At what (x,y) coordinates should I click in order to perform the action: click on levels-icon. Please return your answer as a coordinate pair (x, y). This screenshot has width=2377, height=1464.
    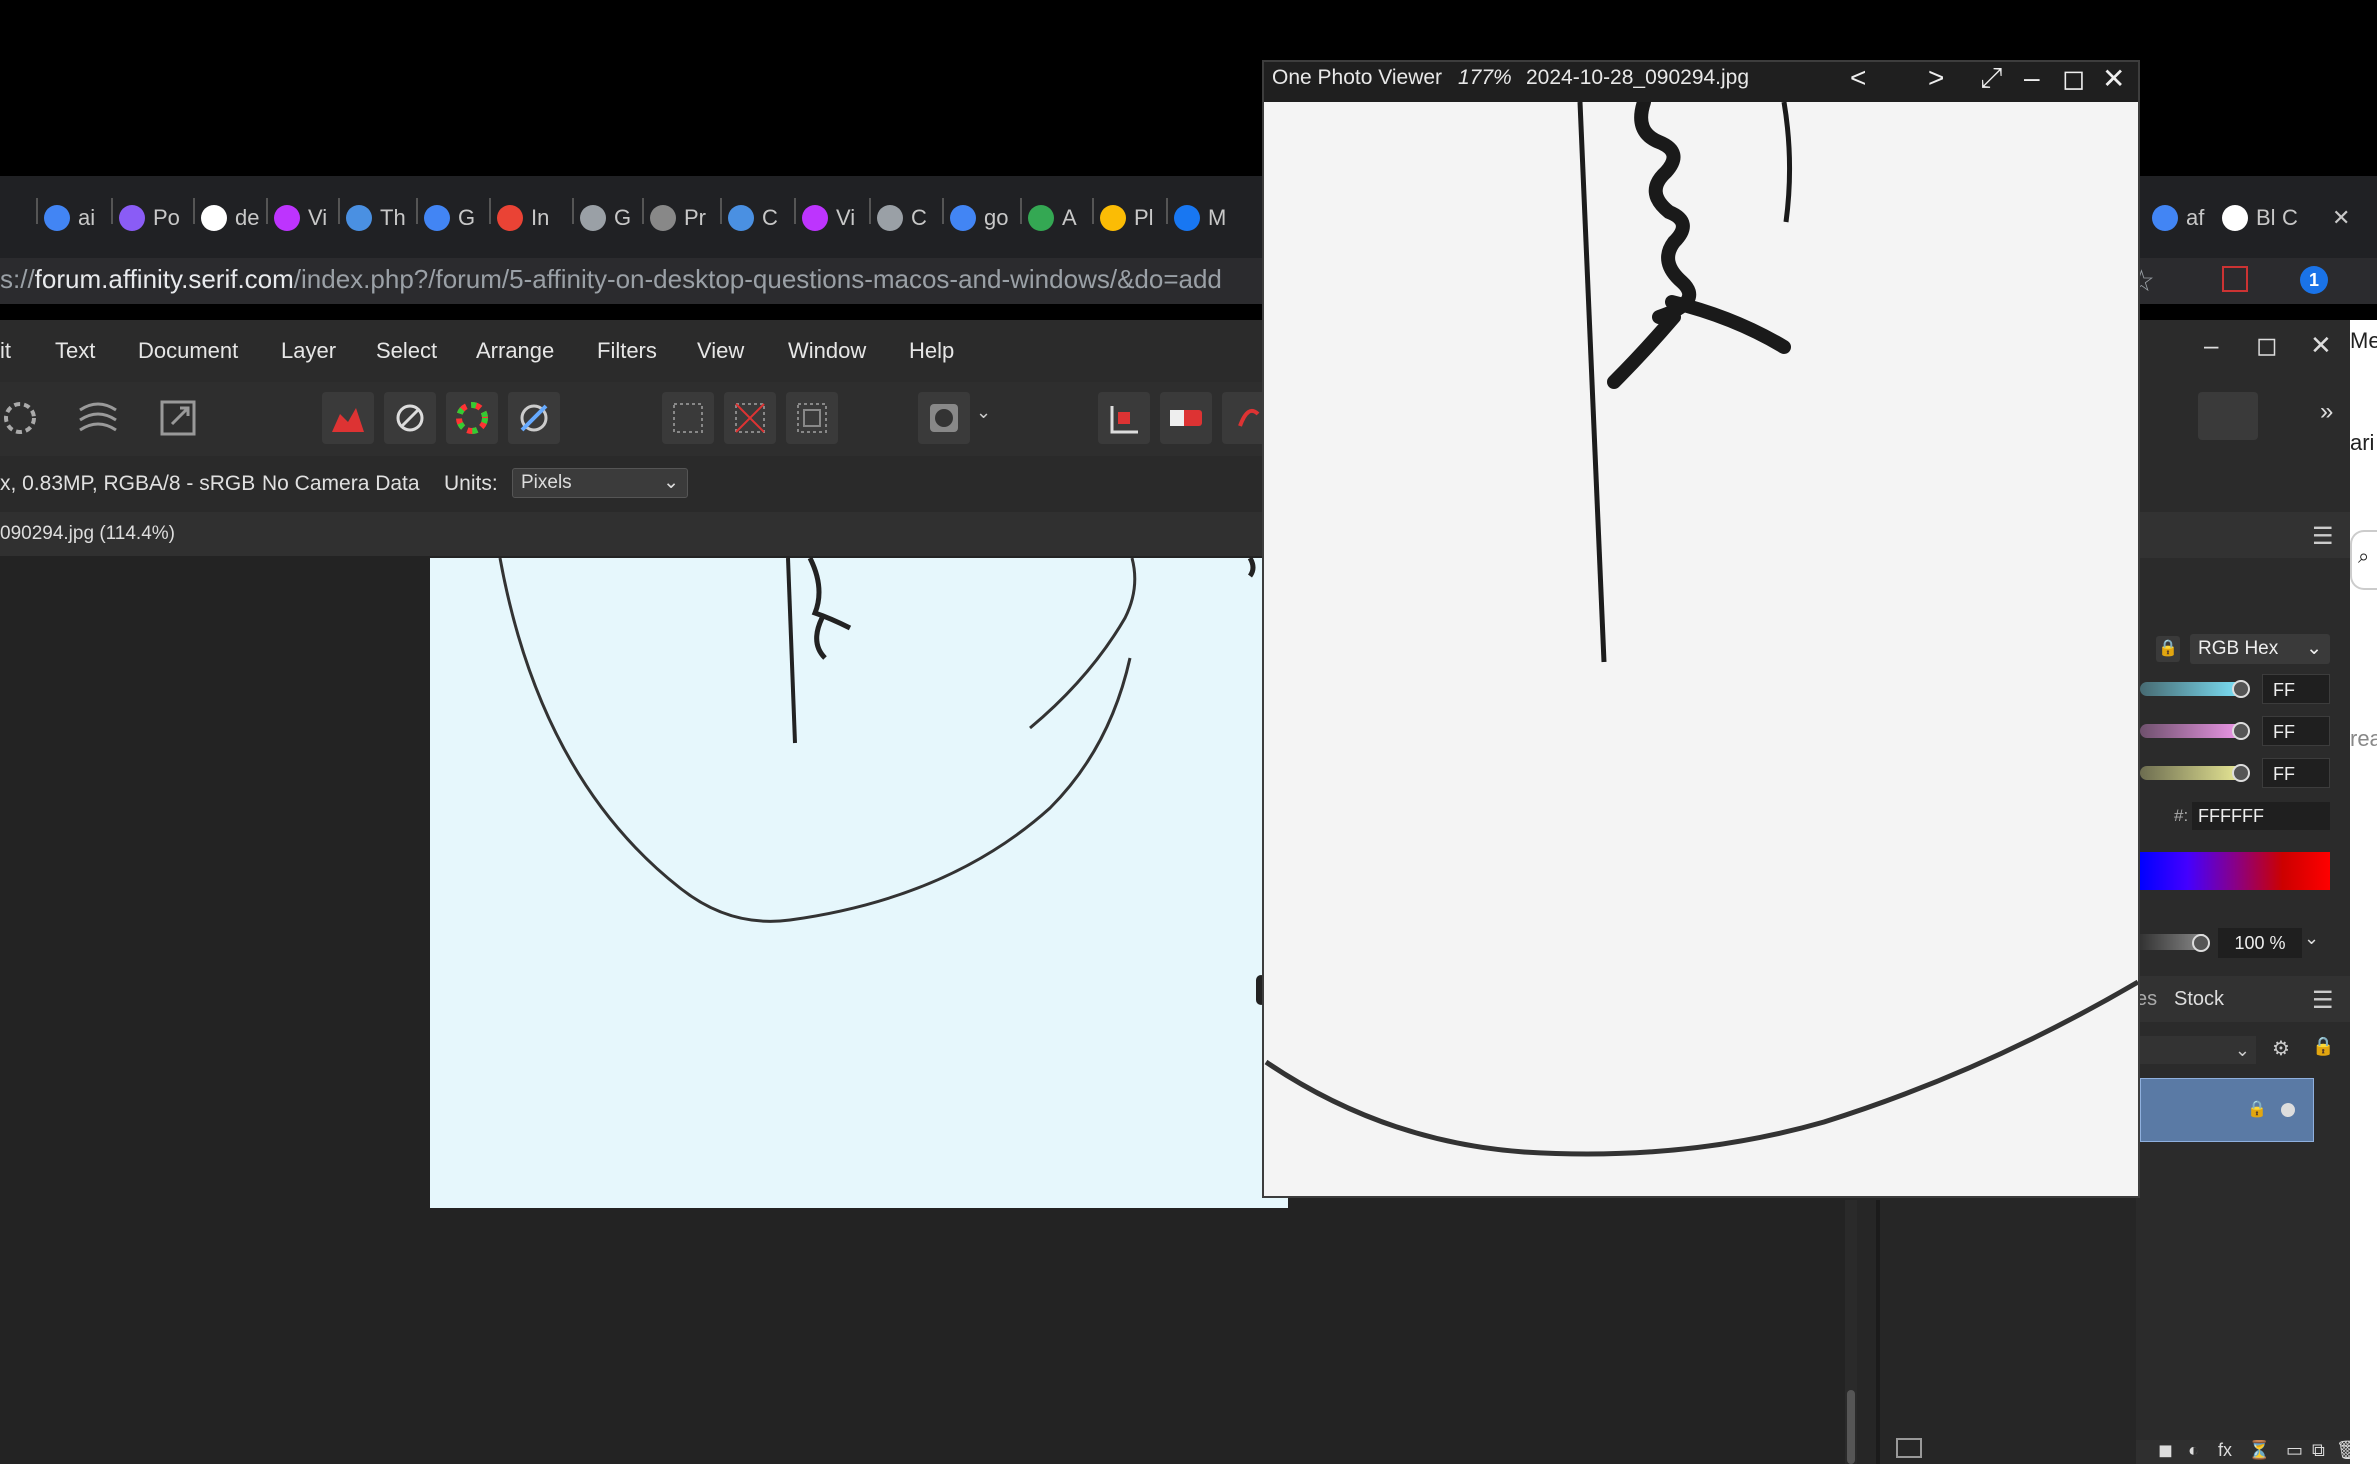
    Looking at the image, I should click on (348, 418).